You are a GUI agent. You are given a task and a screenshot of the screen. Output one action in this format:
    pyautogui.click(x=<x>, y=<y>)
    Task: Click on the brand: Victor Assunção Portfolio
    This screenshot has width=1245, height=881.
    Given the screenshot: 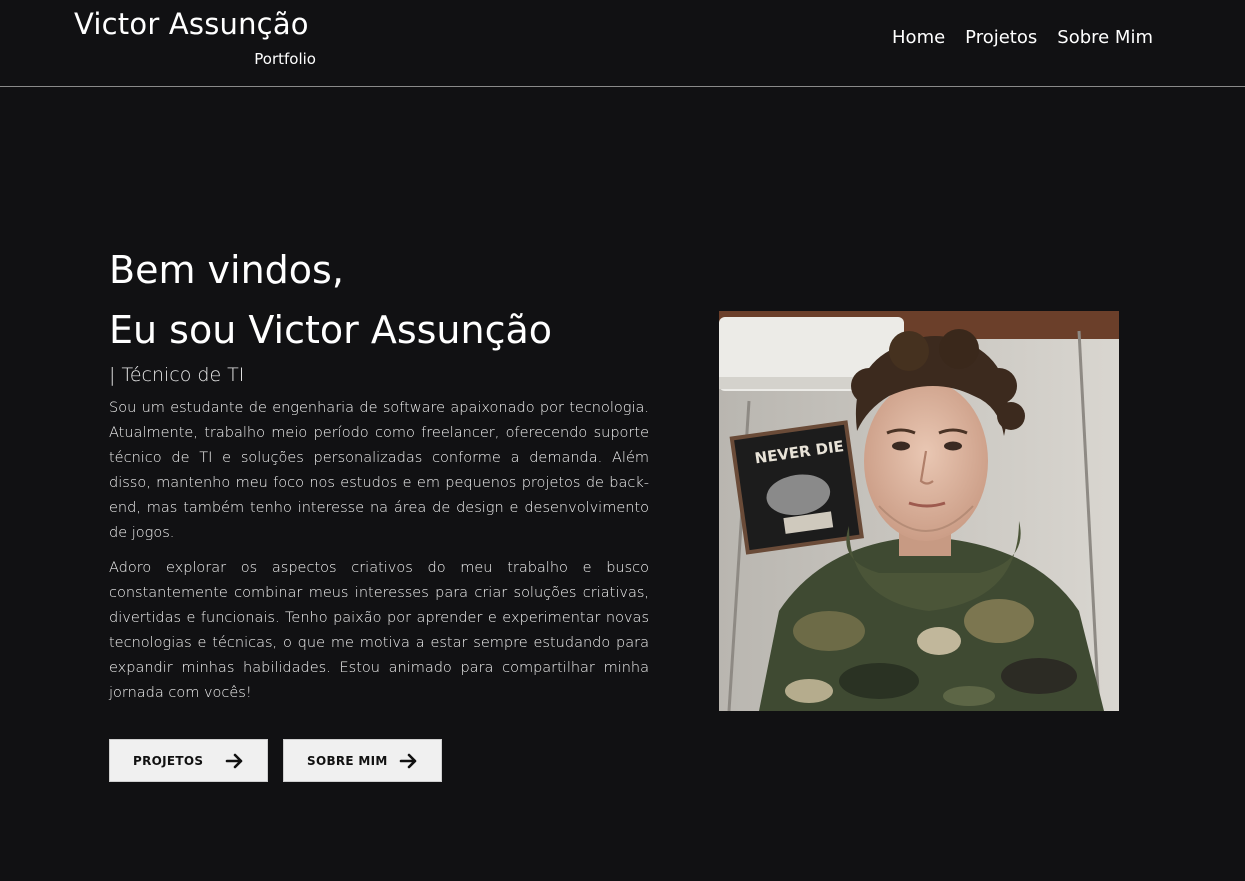 What is the action you would take?
    pyautogui.click(x=195, y=37)
    